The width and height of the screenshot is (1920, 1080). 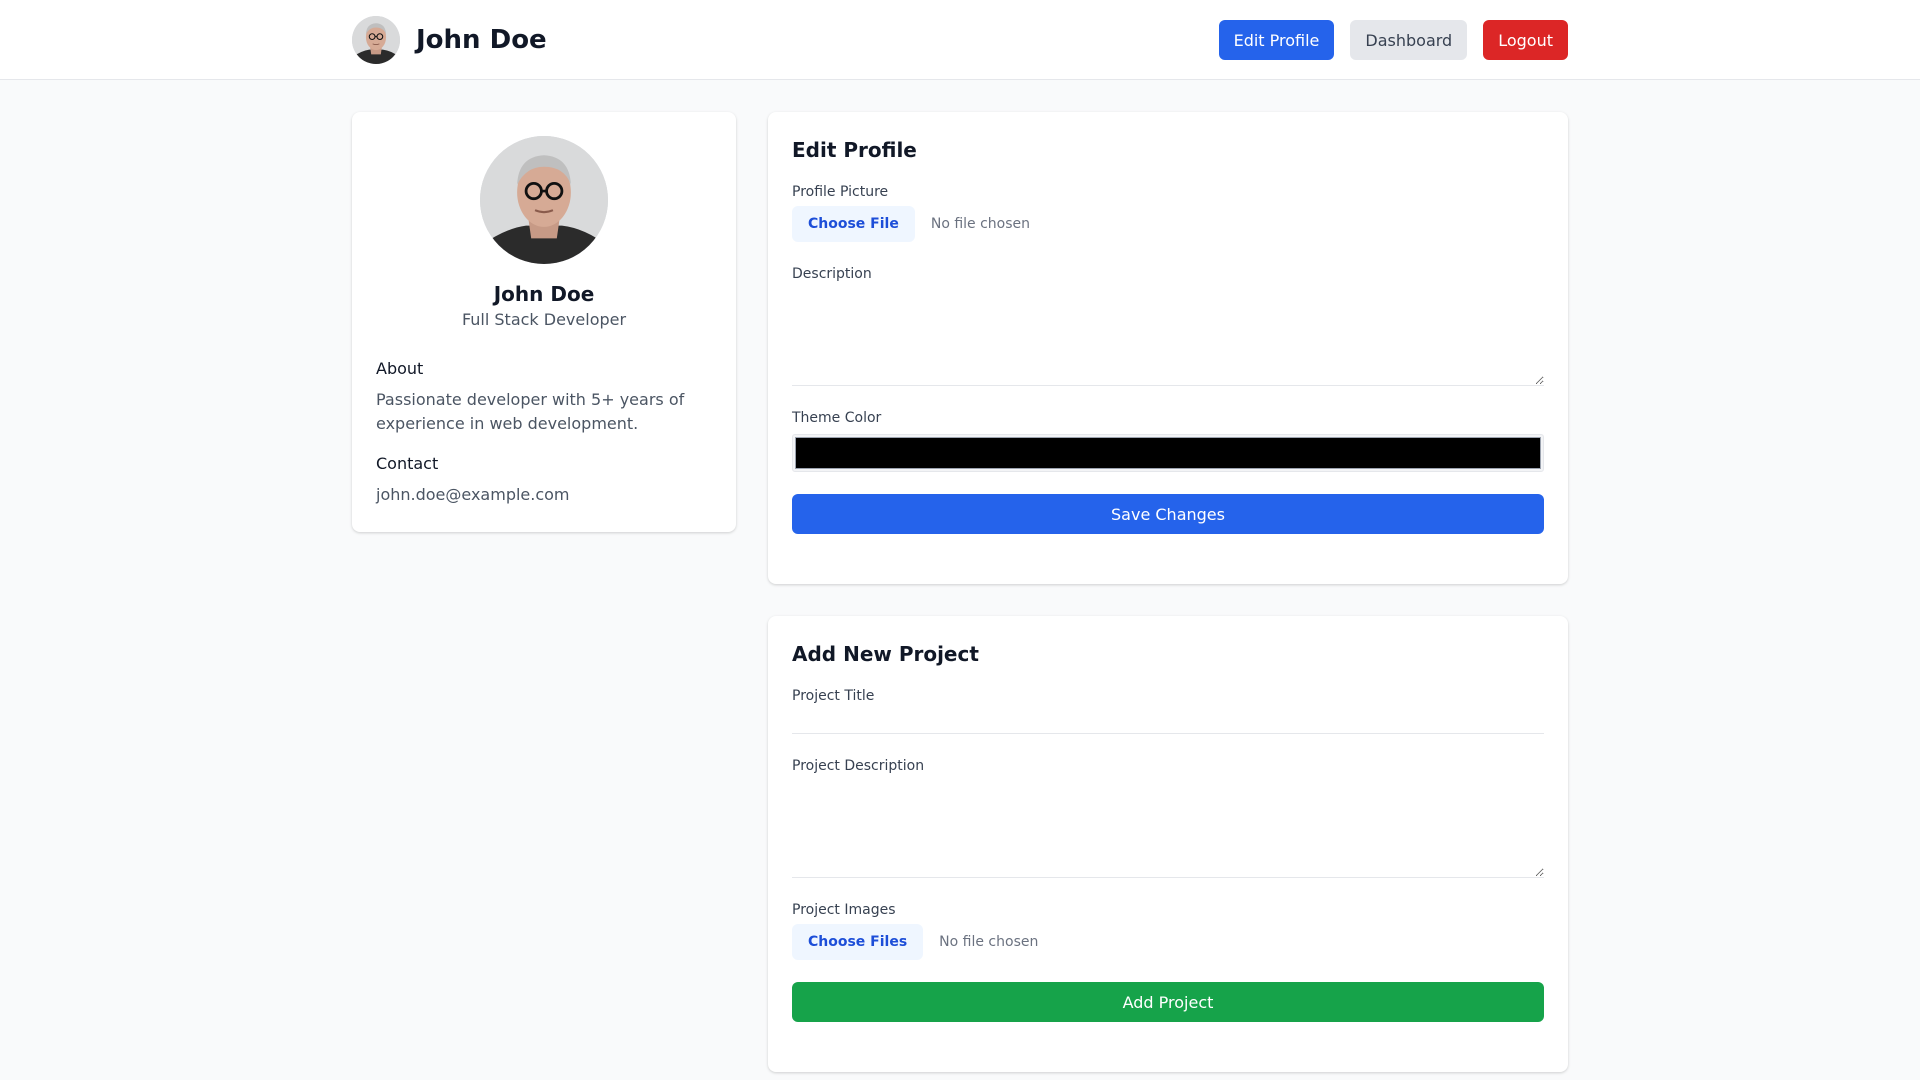 What do you see at coordinates (885, 654) in the screenshot?
I see `add-project-heading: Add New Project` at bounding box center [885, 654].